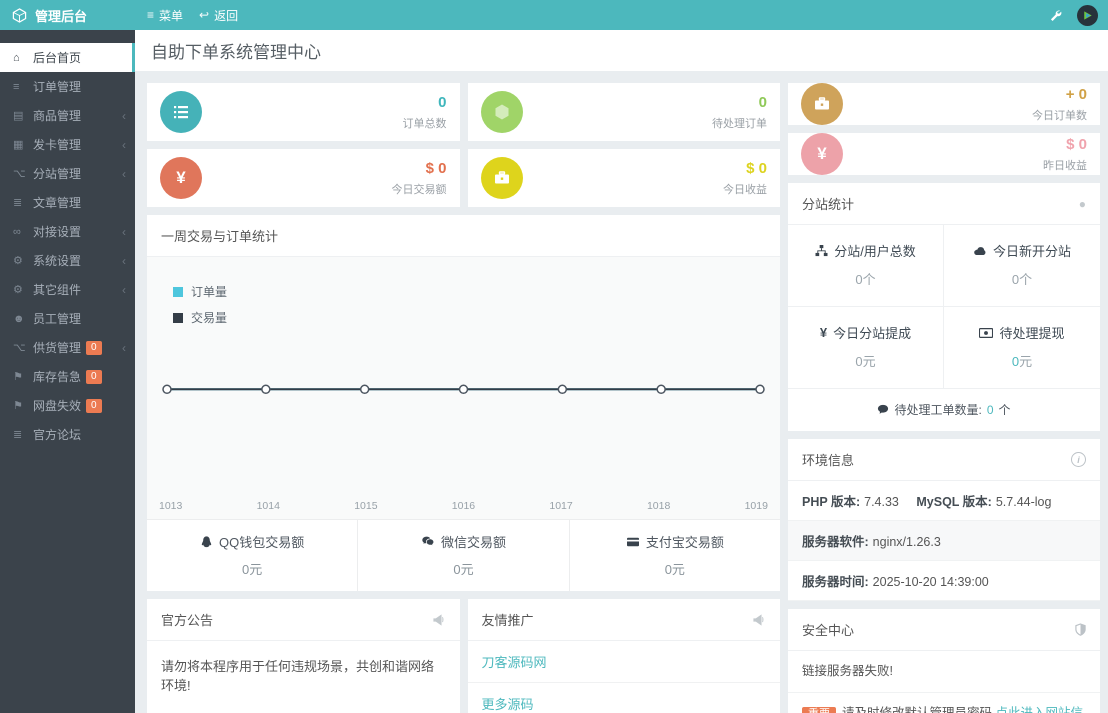 The width and height of the screenshot is (1108, 713). What do you see at coordinates (57, 232) in the screenshot?
I see `sidebar-item-label: 对接设置` at bounding box center [57, 232].